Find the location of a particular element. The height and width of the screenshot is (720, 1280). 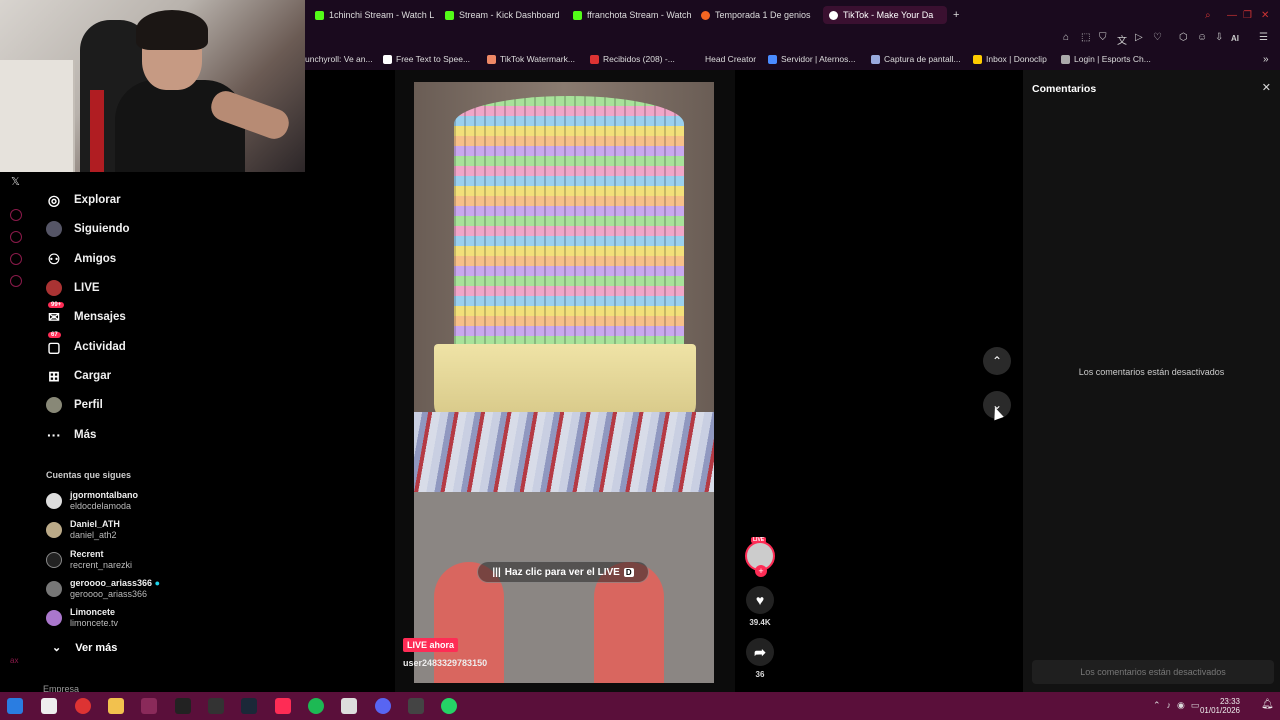

system-tray-icons: ⌃♪◉▭ is located at coordinates (1179, 705).